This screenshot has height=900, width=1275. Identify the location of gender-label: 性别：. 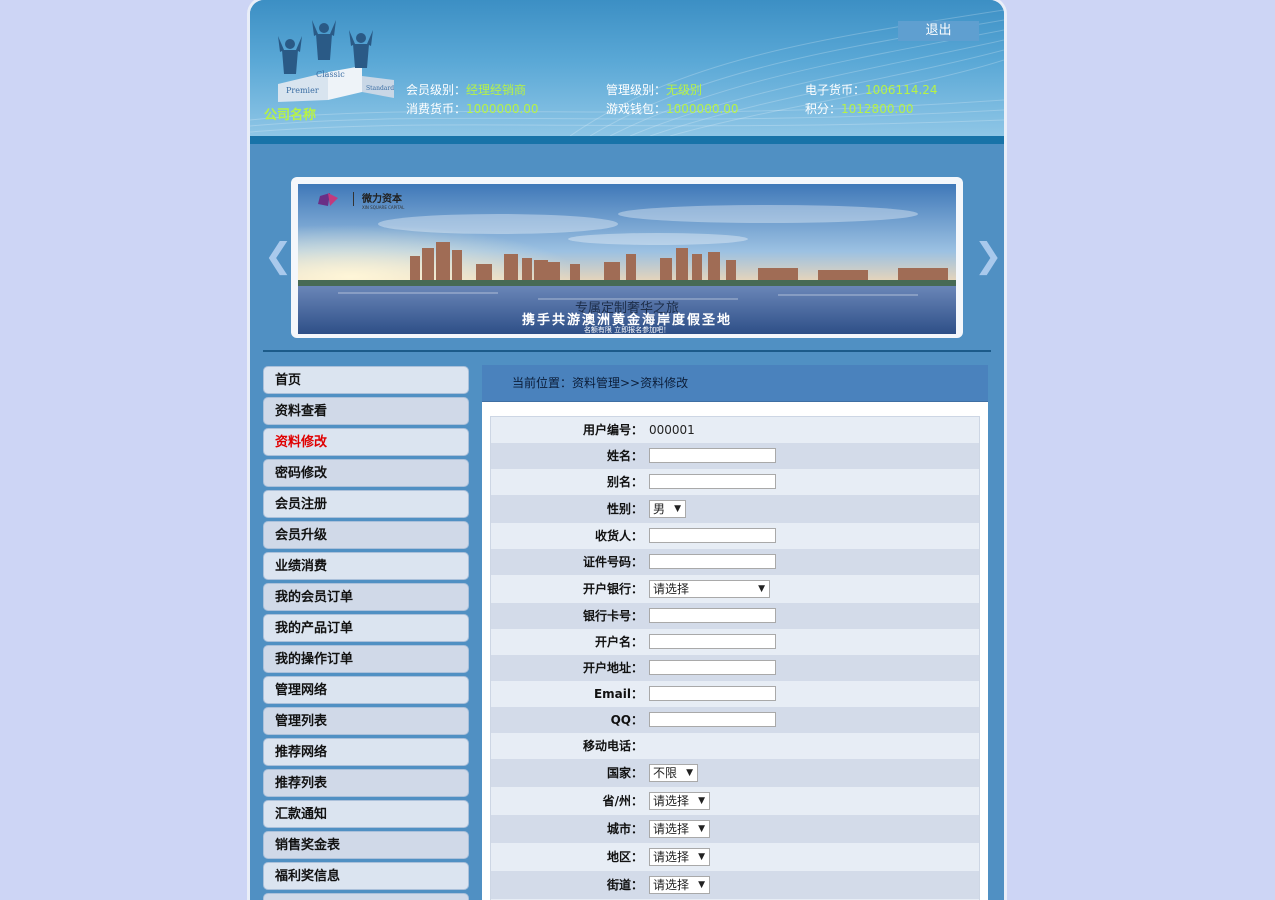
(624, 509).